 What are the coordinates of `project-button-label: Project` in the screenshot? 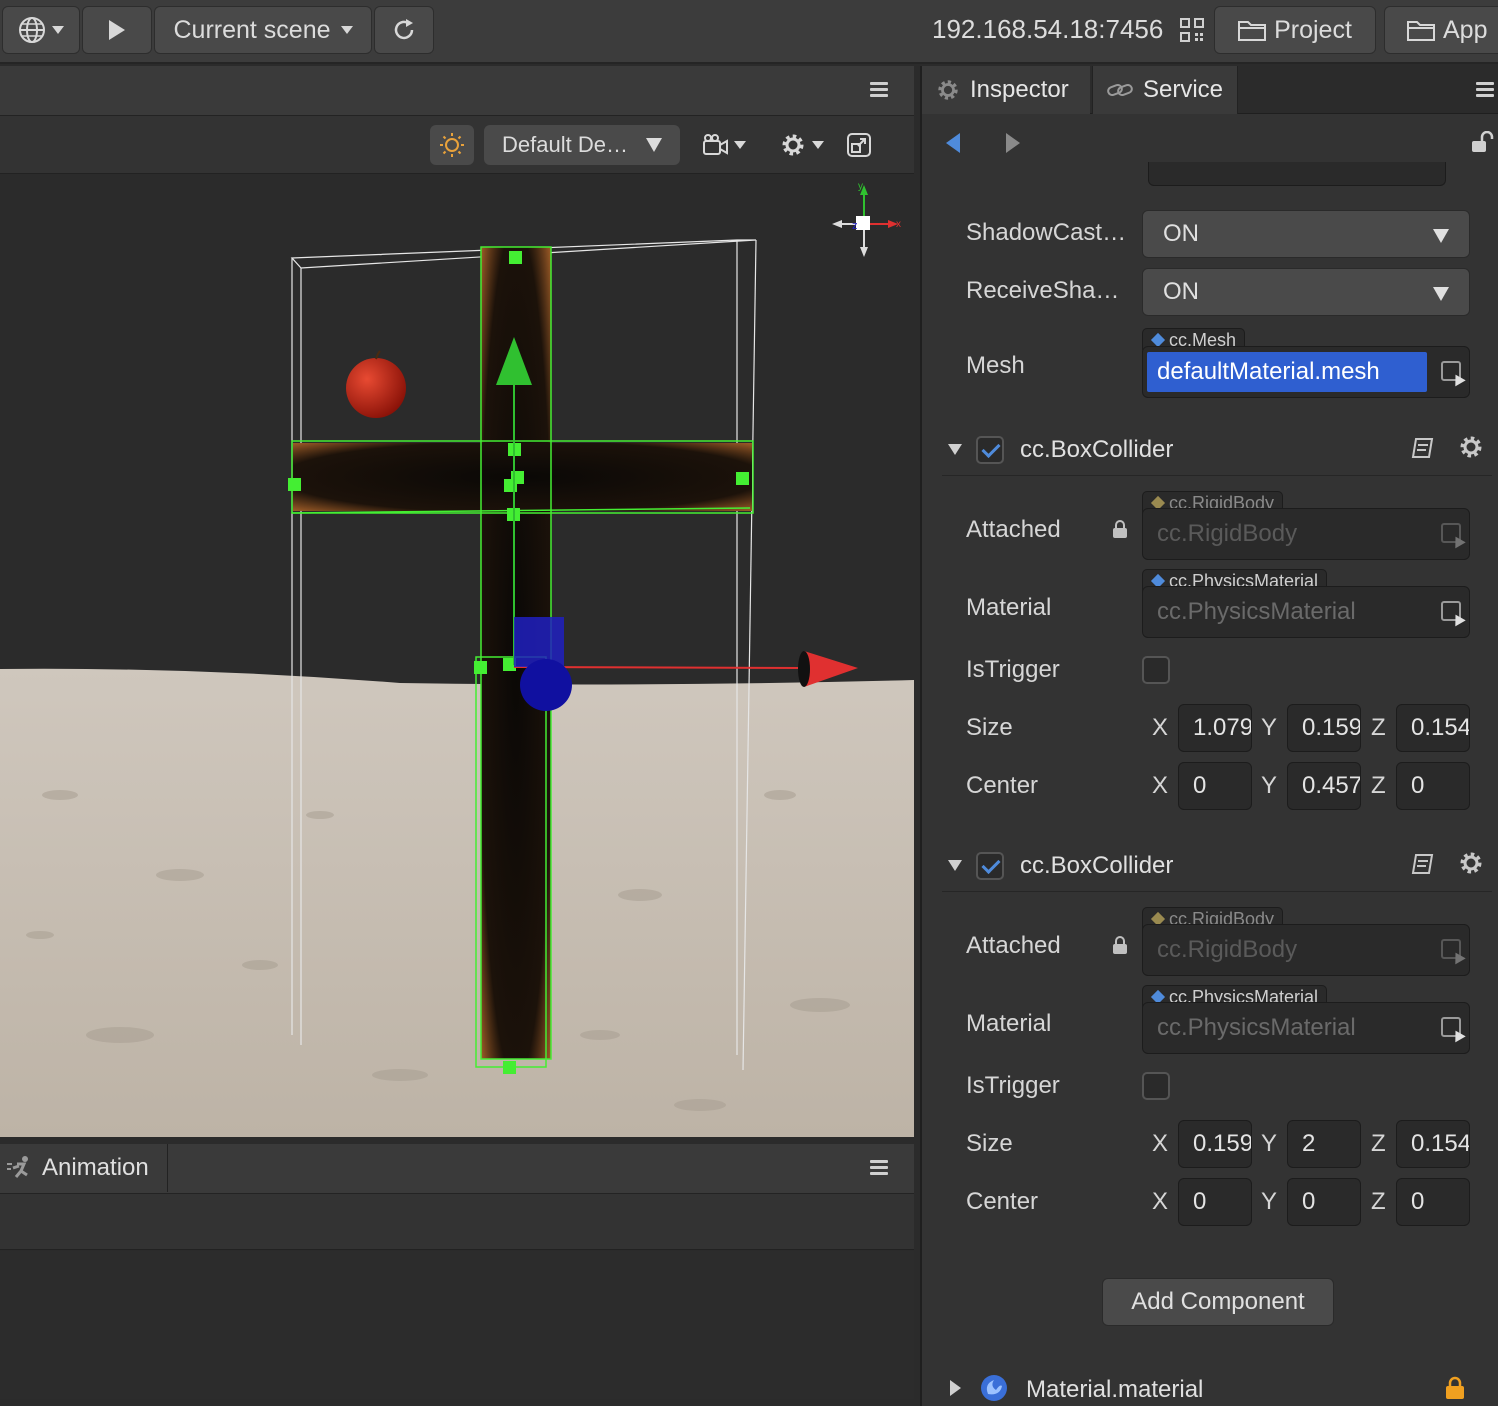 It's located at (1313, 29).